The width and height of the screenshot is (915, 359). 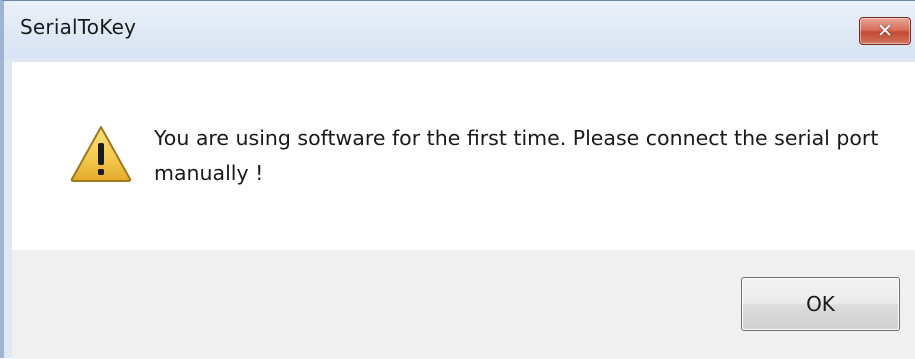 I want to click on close-icon: ✕, so click(x=885, y=30).